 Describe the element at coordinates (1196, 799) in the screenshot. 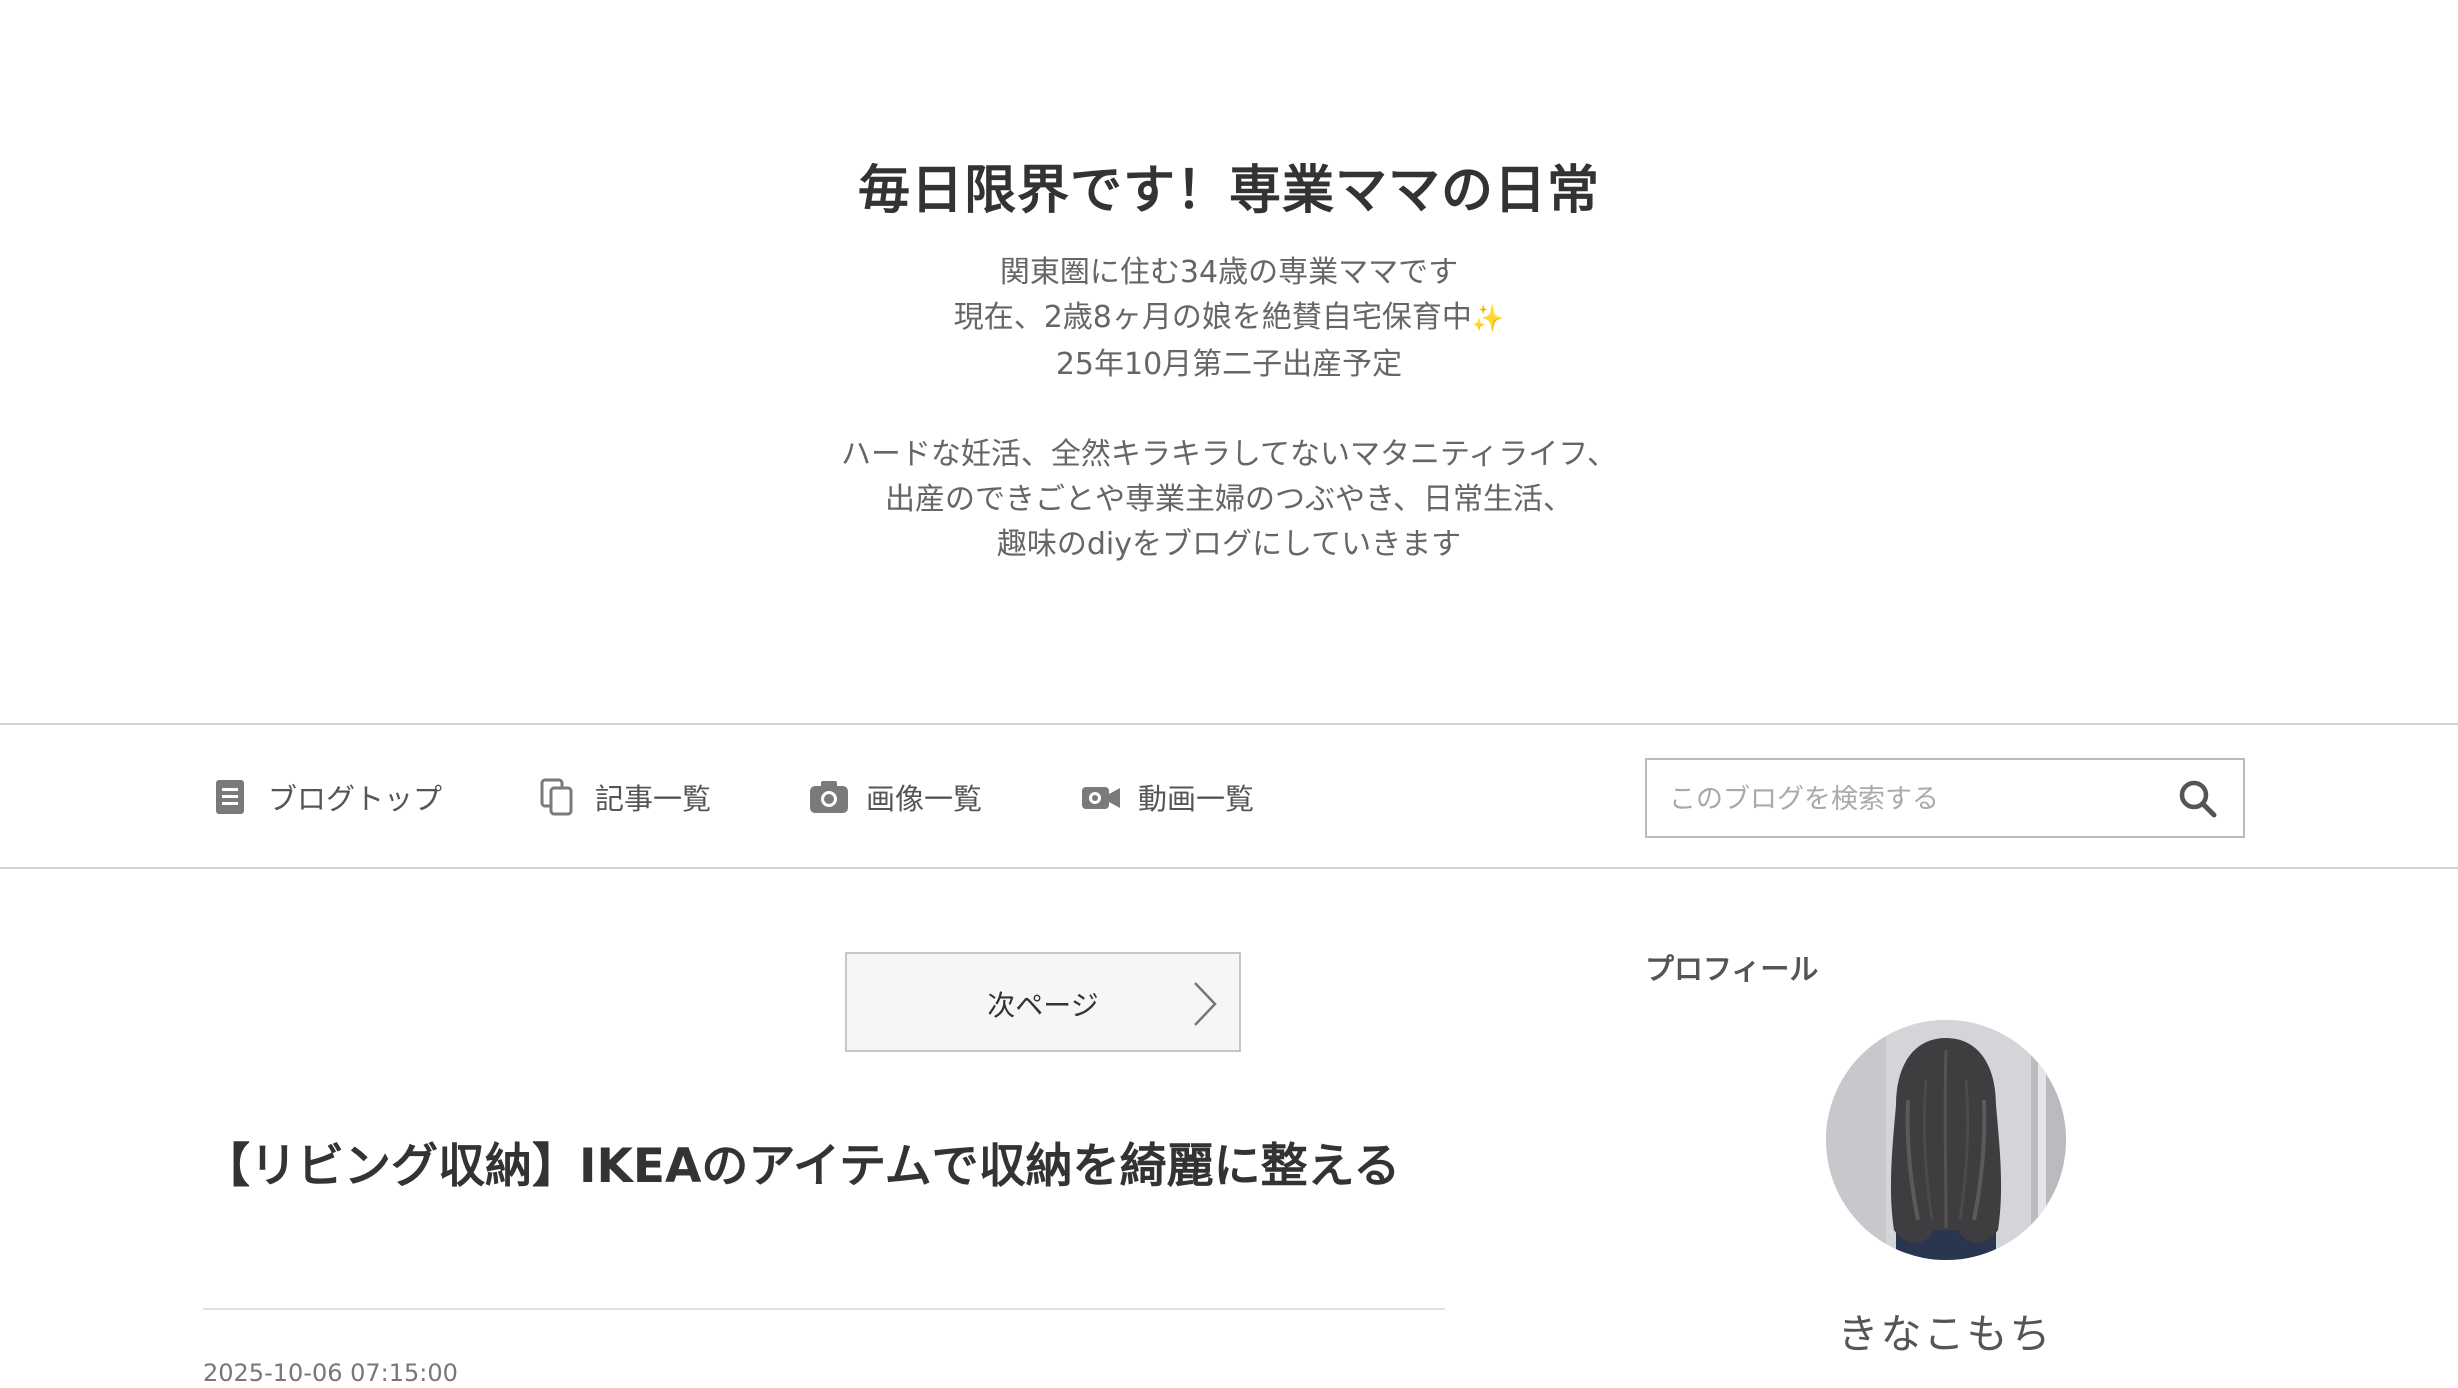

I see `nav-item-label: 動画一覧` at that location.